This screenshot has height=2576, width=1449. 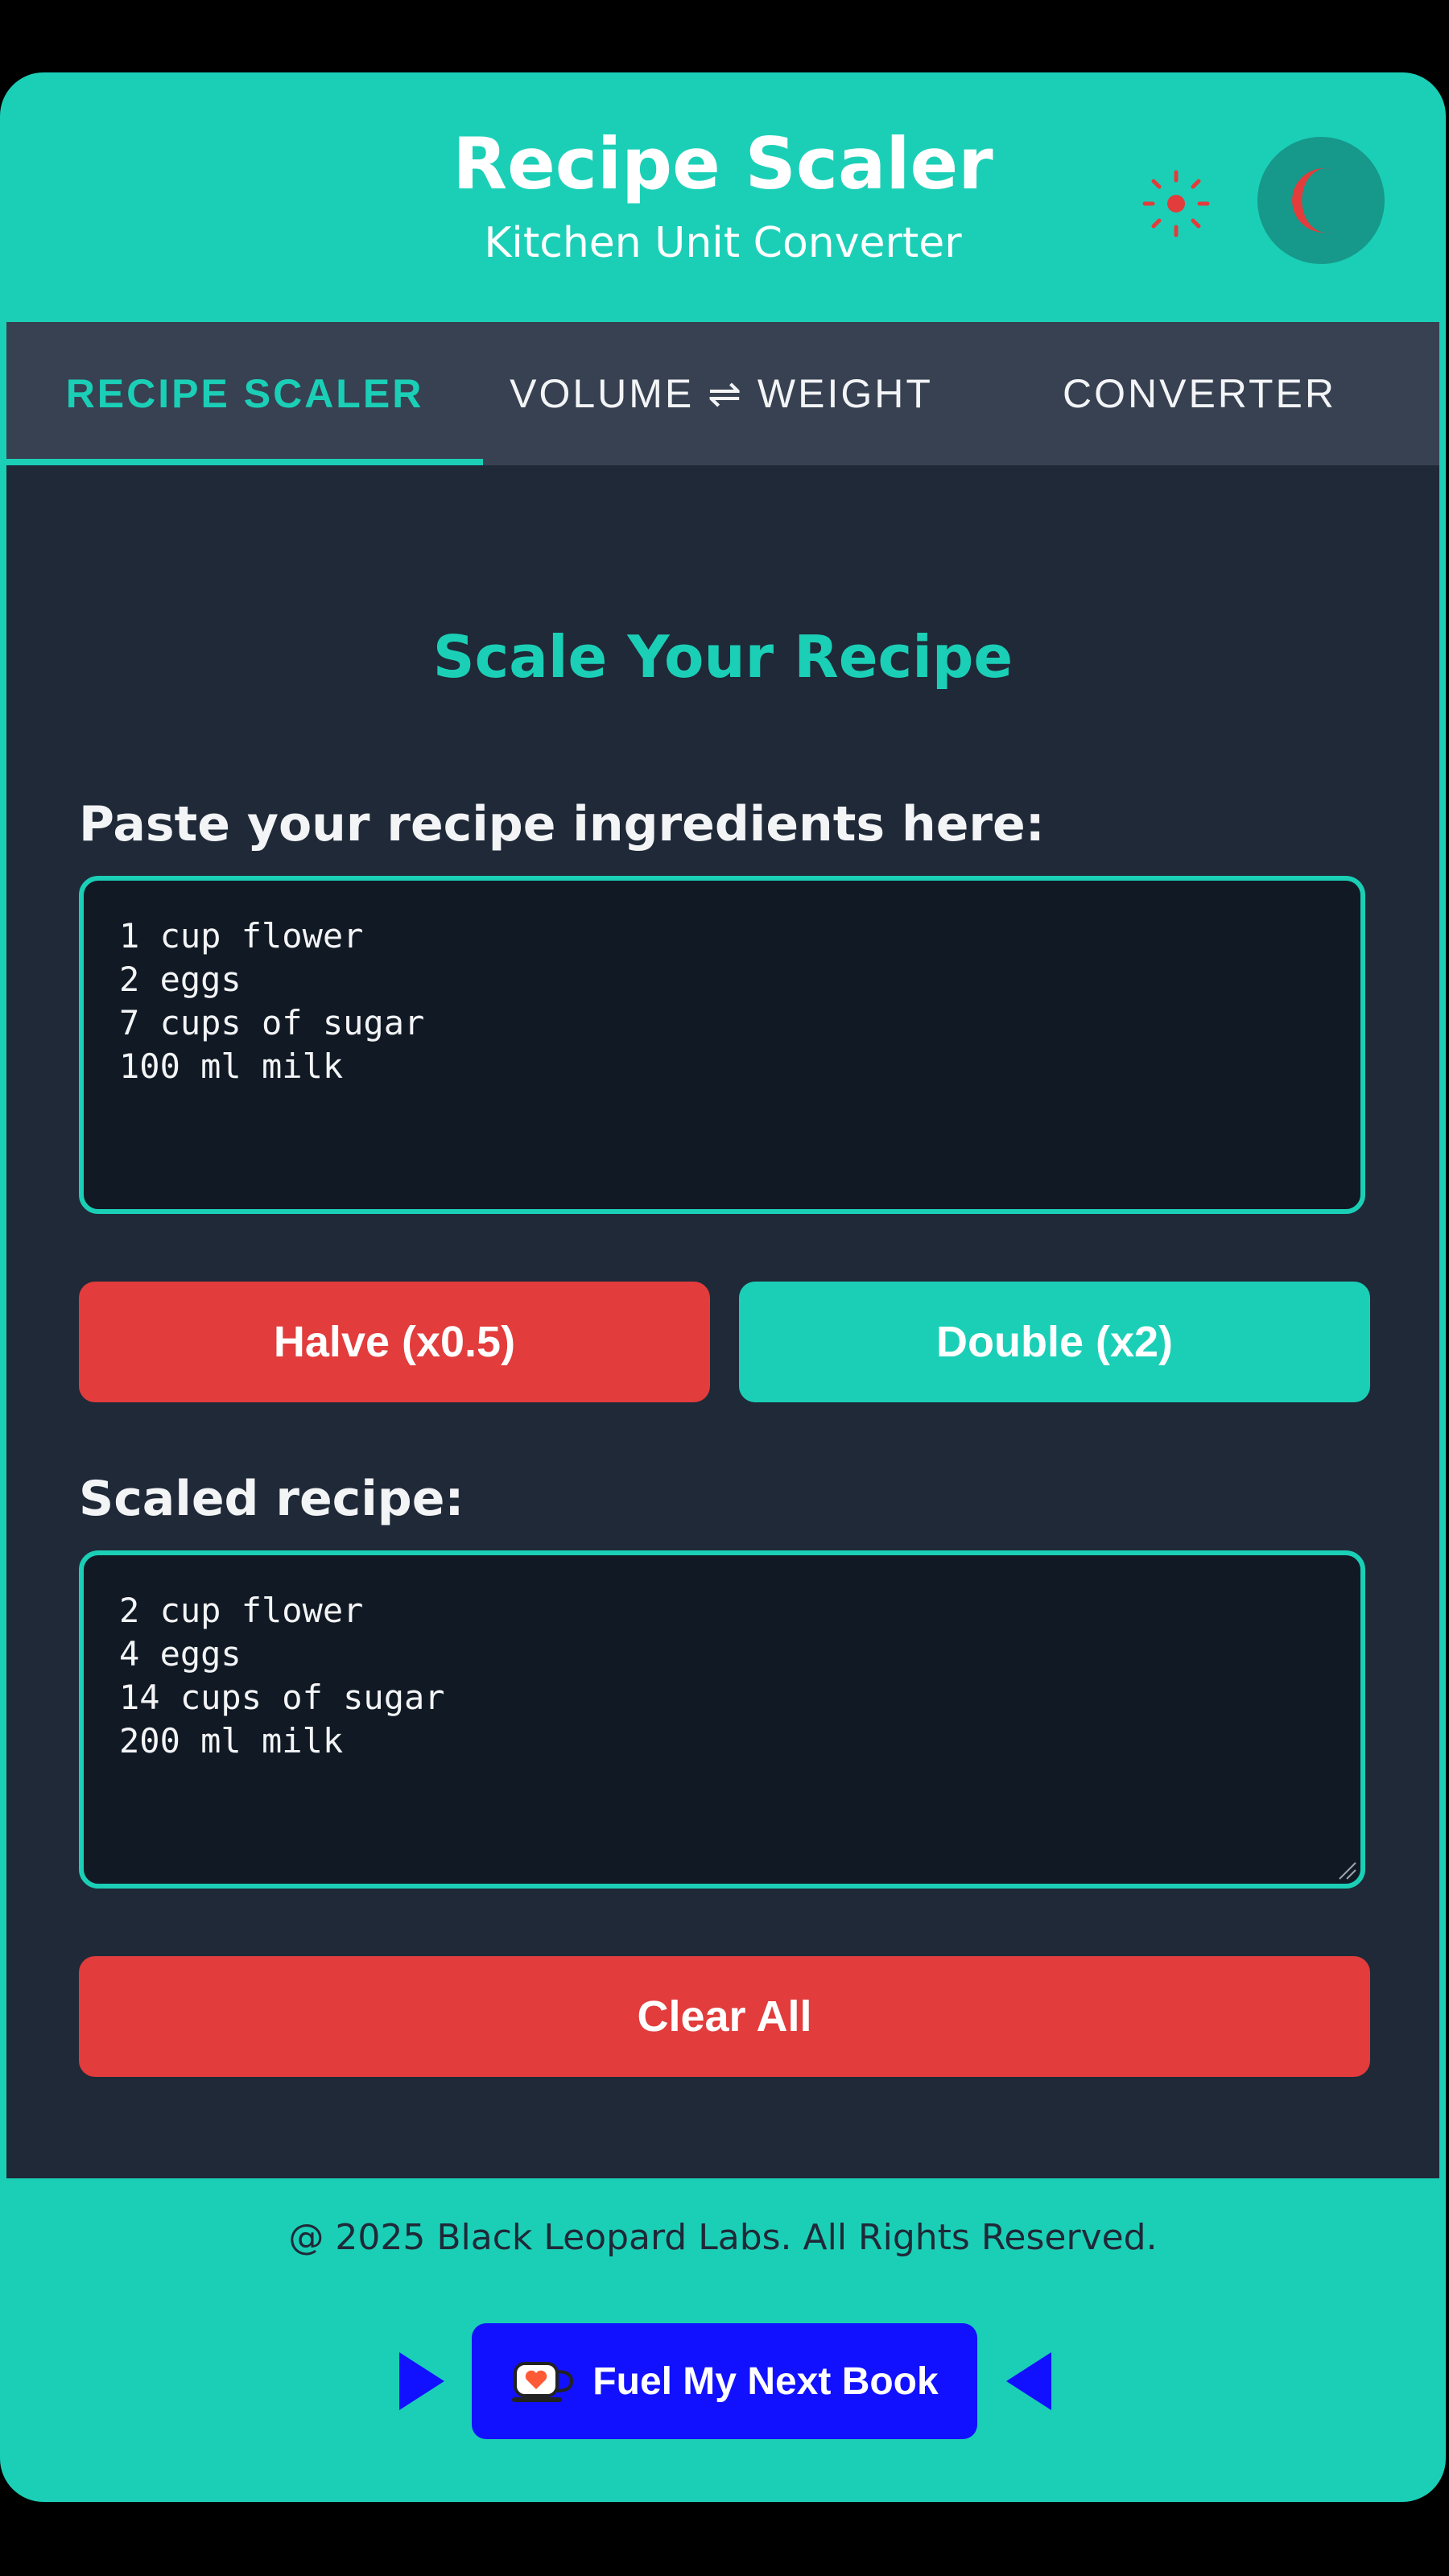 I want to click on arrow-right-icon, so click(x=422, y=2381).